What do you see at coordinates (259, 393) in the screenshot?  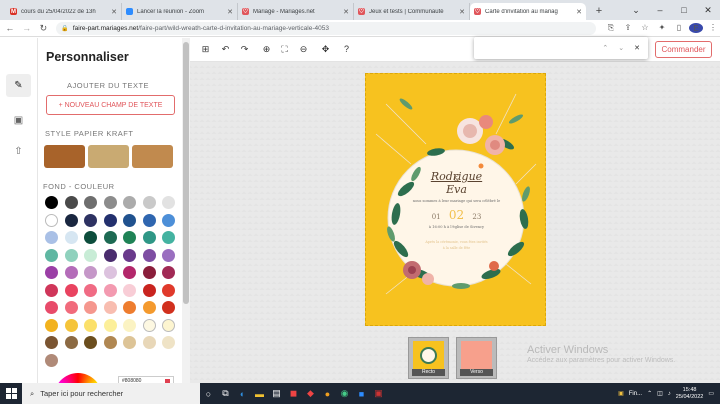 I see `file-explorer-icon: ▬` at bounding box center [259, 393].